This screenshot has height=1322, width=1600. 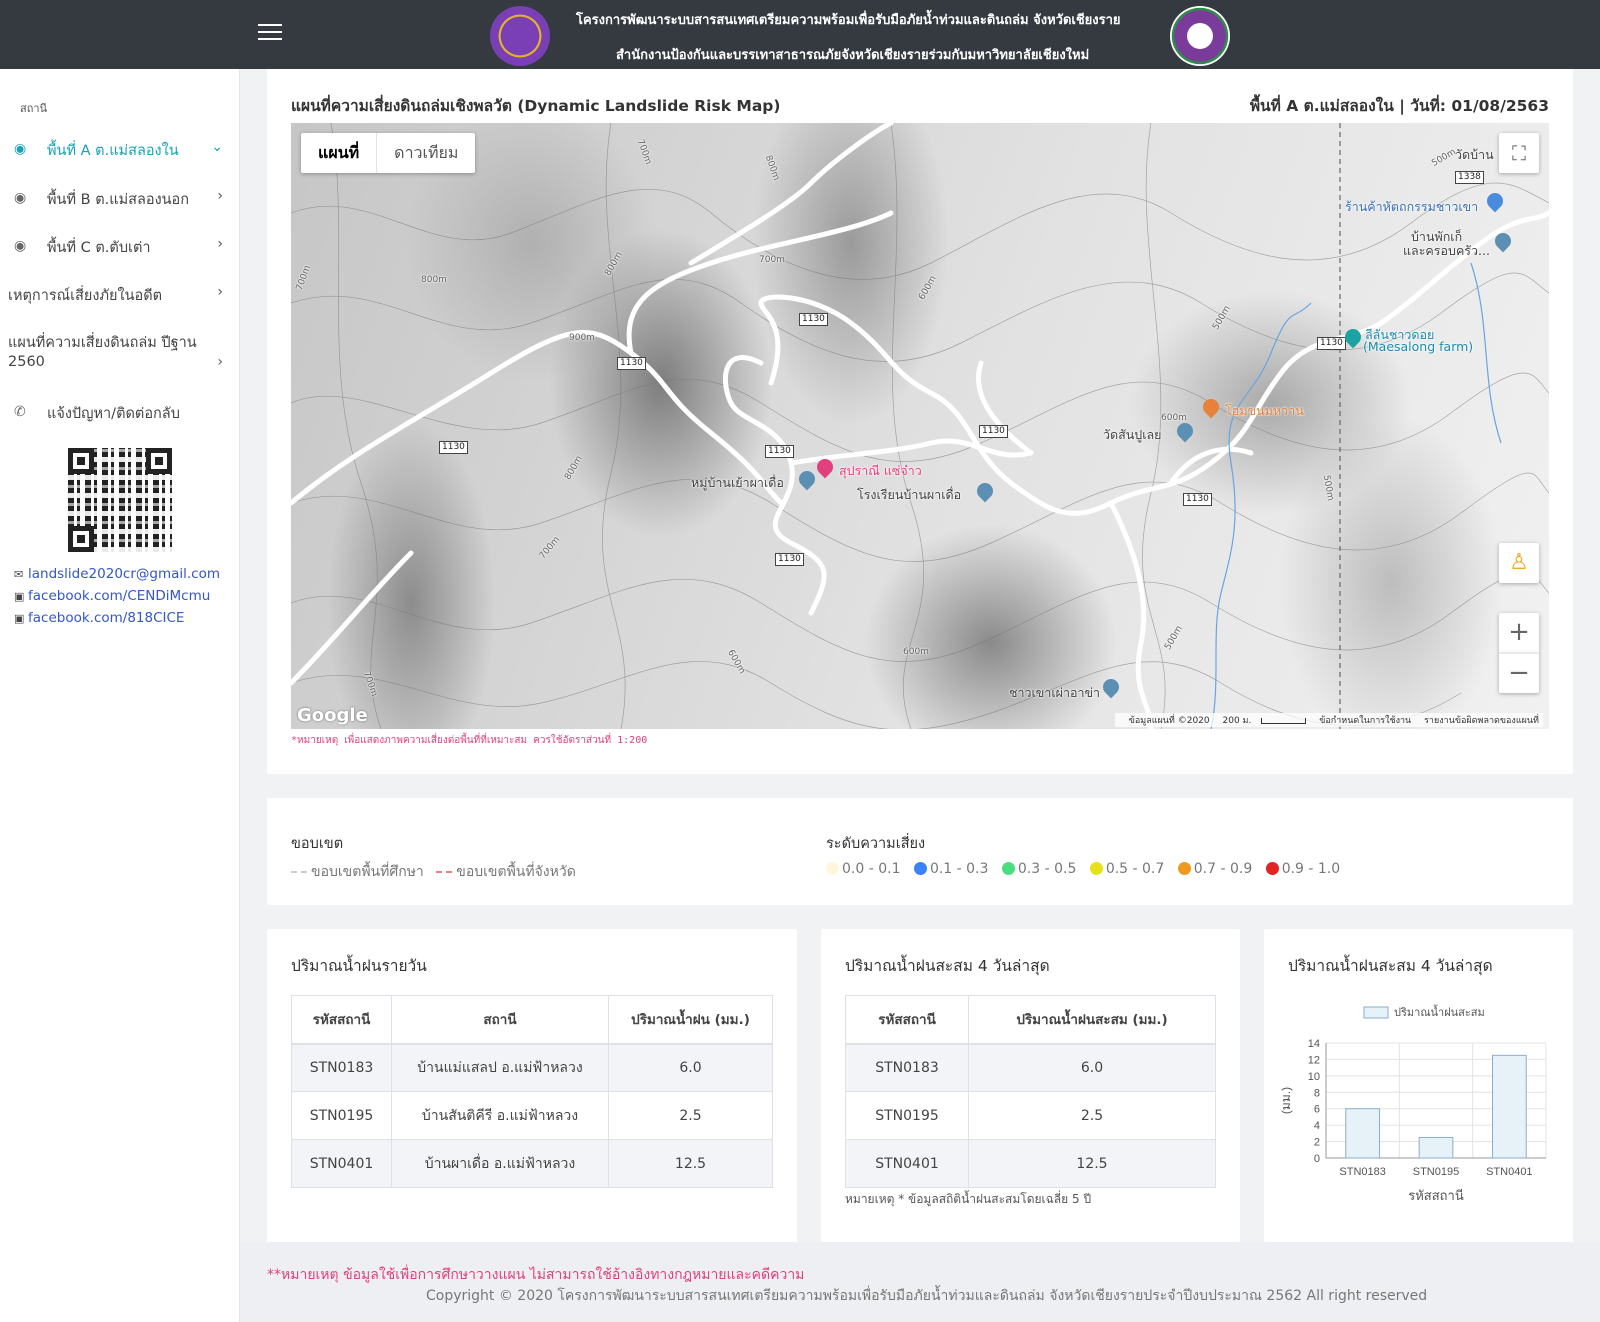 What do you see at coordinates (1481, 721) in the screenshot?
I see `map-report-link: รายงานข้อผิดพลาดของแผนที่` at bounding box center [1481, 721].